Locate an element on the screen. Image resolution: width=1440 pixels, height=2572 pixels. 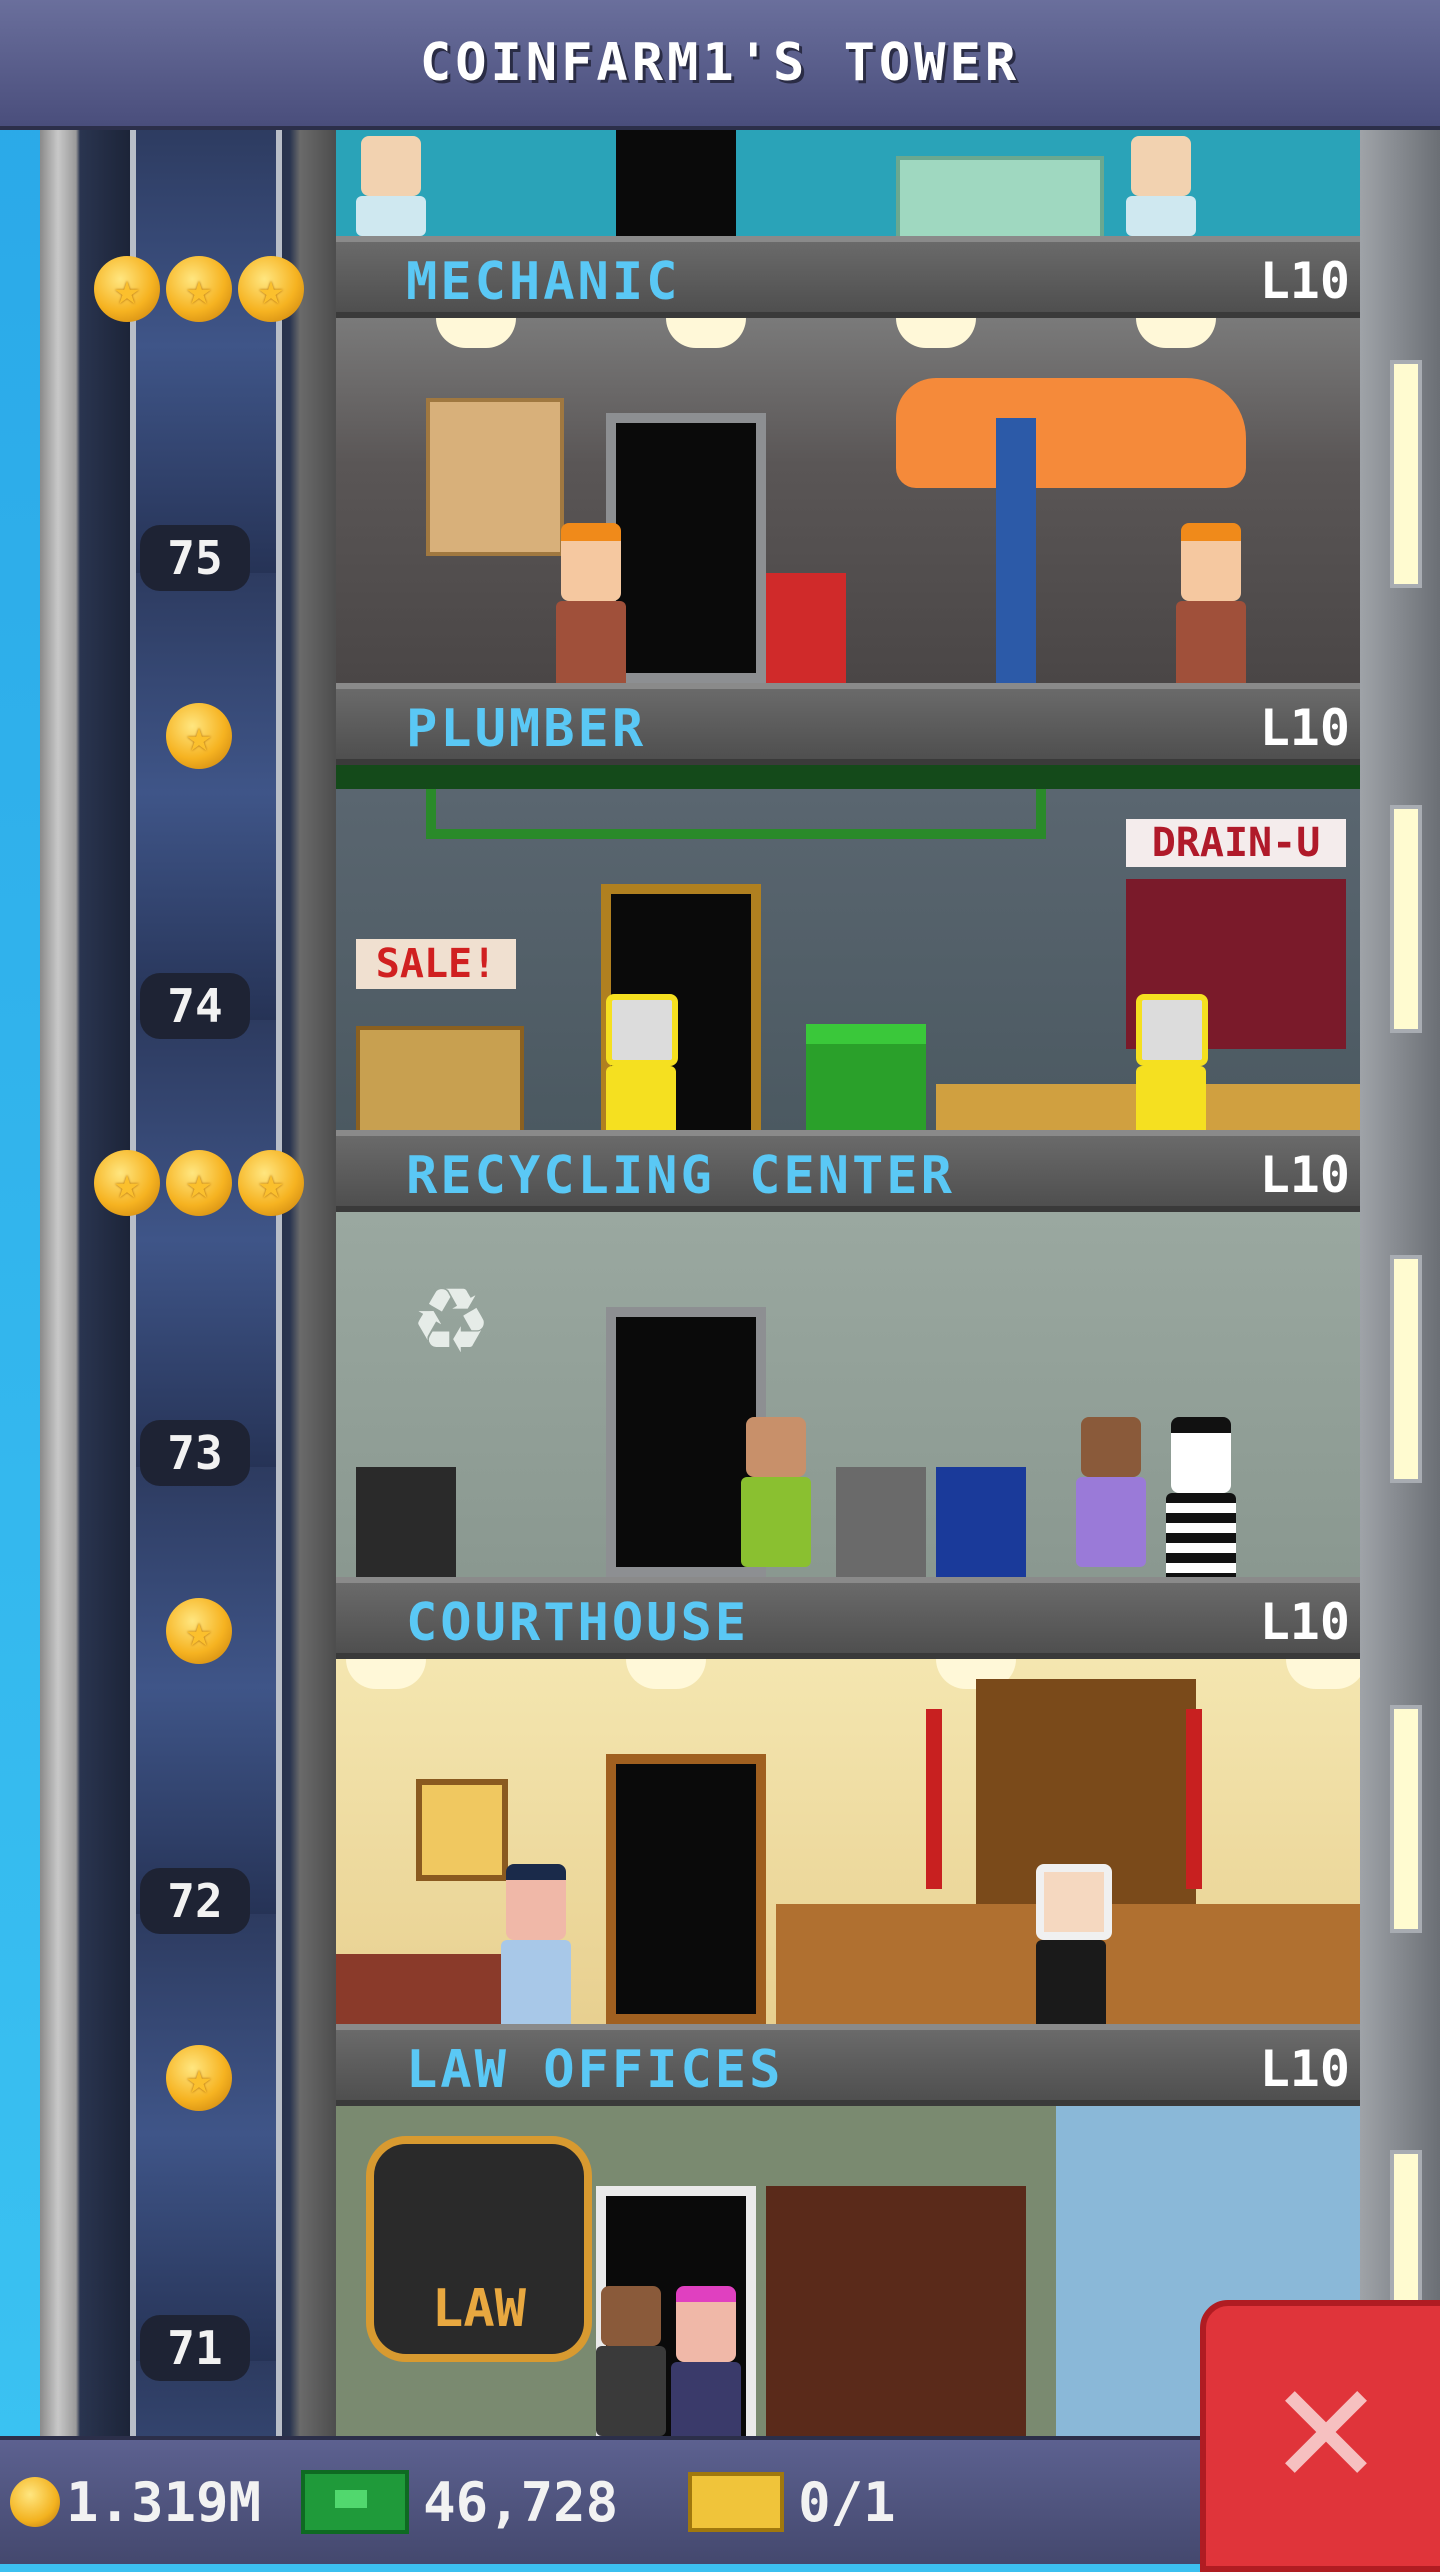
lawyer-worker is located at coordinates (631, 2361).